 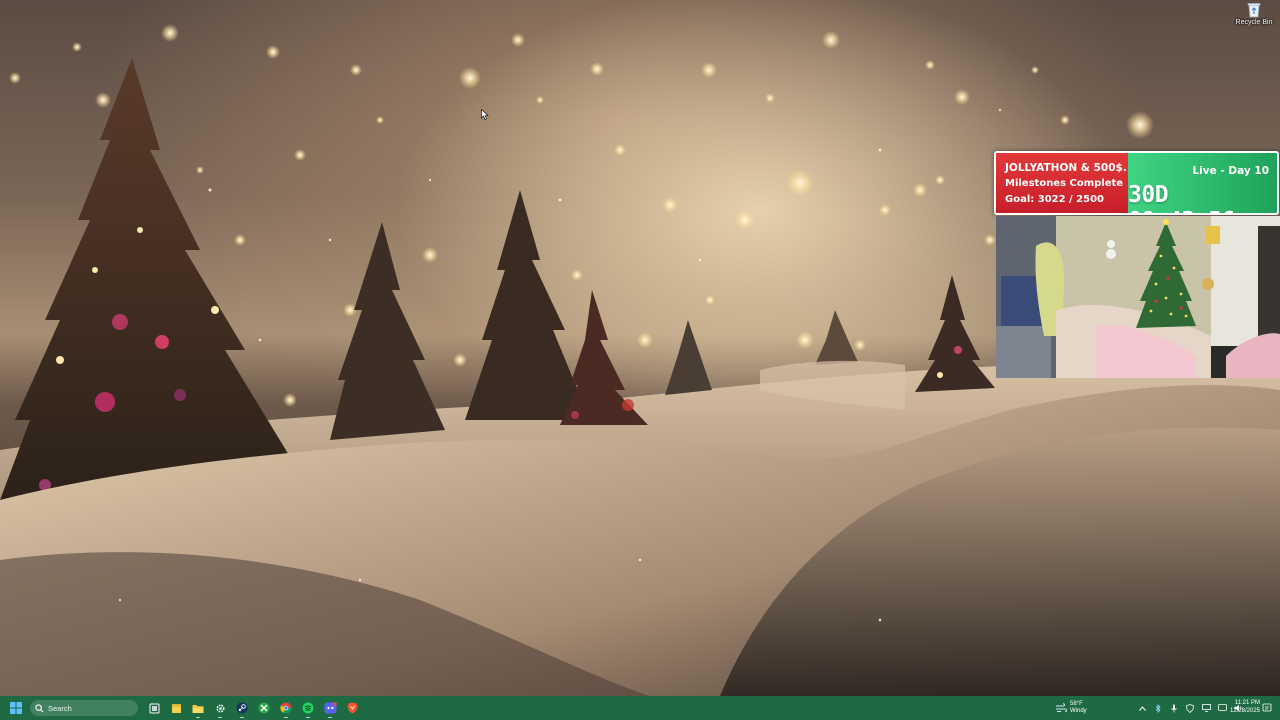 I want to click on spotify-icon, so click(x=308, y=708).